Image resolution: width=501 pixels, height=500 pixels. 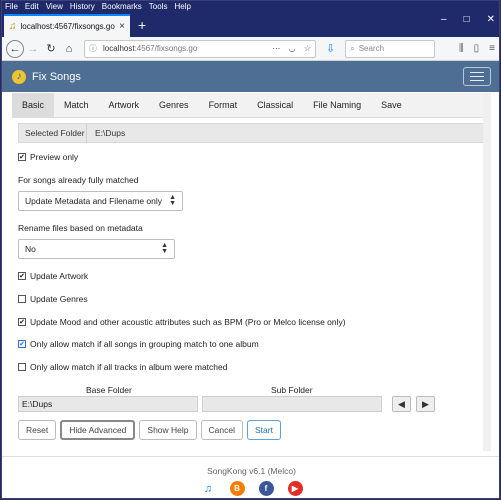 What do you see at coordinates (459, 19) in the screenshot?
I see `window-controls: – □ ✕` at bounding box center [459, 19].